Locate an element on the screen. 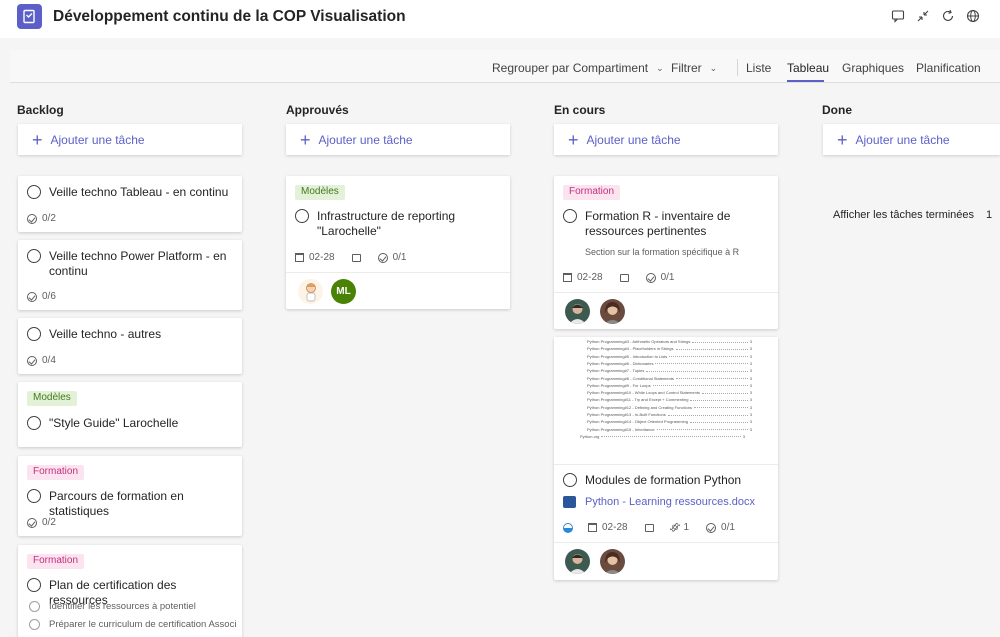 The width and height of the screenshot is (1000, 637). column-title-approuves: Approuvés is located at coordinates (317, 110).